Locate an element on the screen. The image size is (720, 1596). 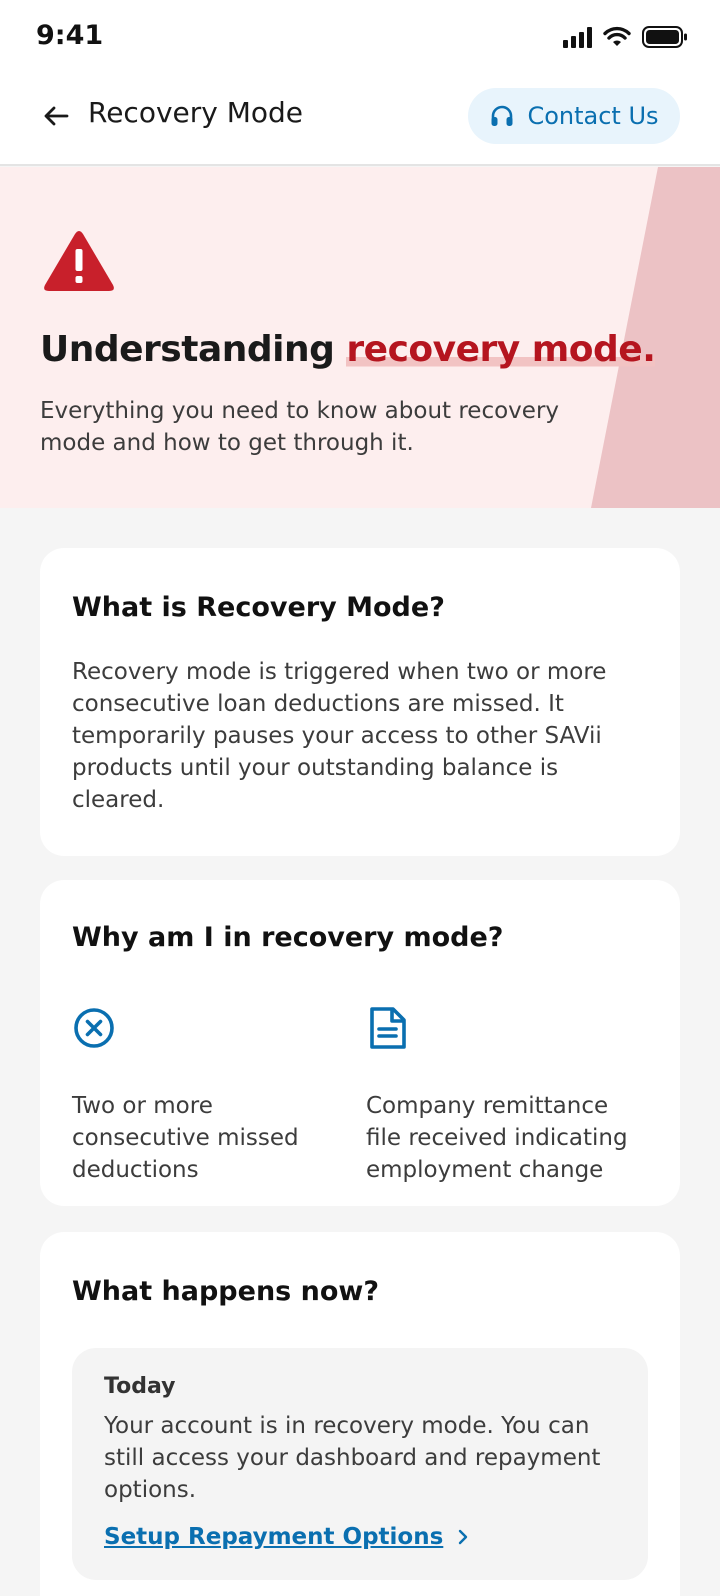
setup-repayment-label: Setup Repayment Options is located at coordinates (274, 1537).